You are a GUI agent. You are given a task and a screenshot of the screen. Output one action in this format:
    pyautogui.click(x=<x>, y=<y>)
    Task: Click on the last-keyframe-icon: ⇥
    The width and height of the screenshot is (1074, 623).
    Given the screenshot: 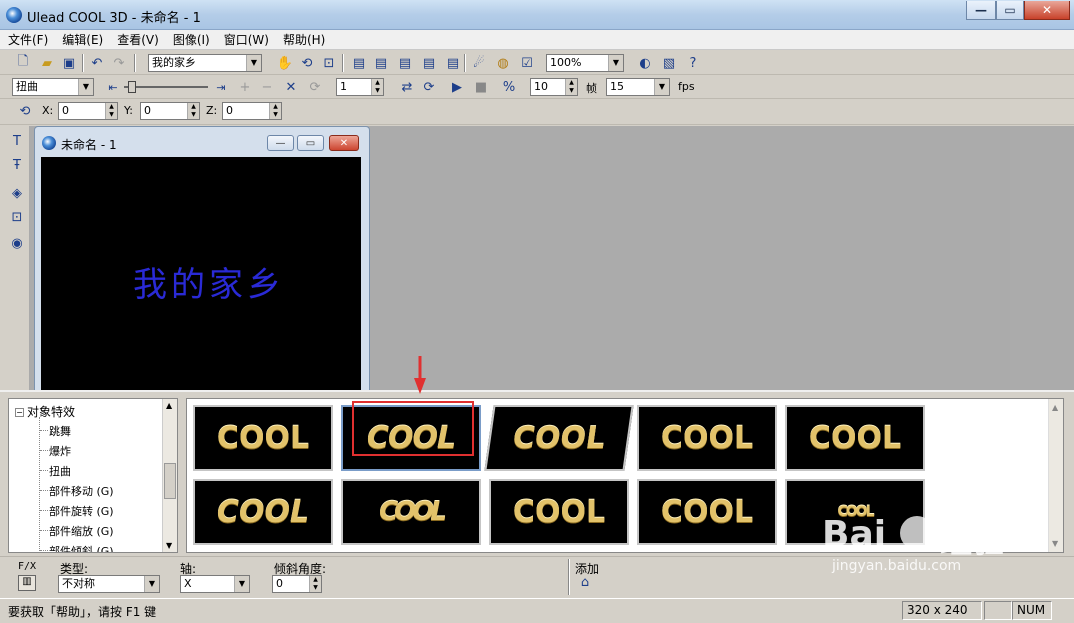 What is the action you would take?
    pyautogui.click(x=221, y=87)
    